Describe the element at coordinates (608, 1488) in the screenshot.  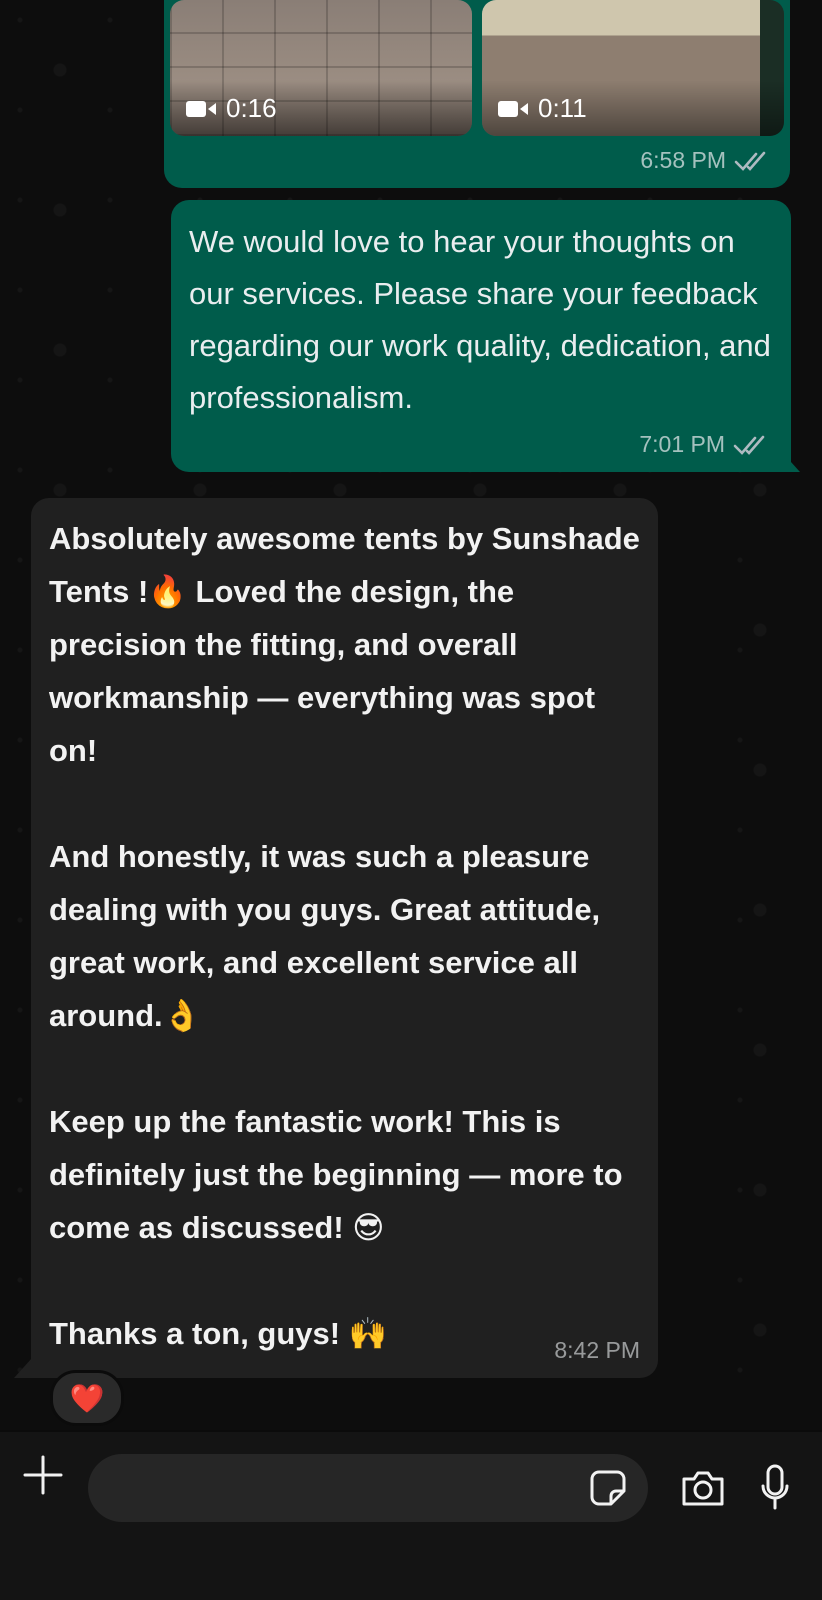
I see `sticker-icon` at that location.